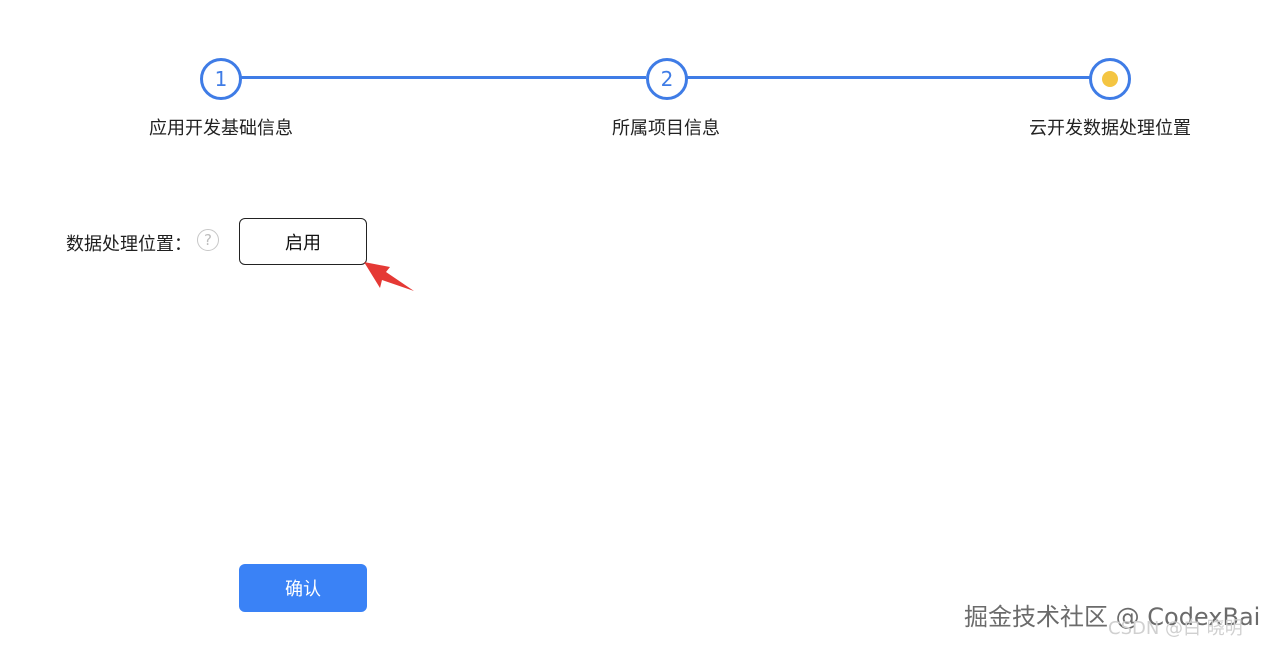  I want to click on current-step-dot-icon, so click(1110, 79).